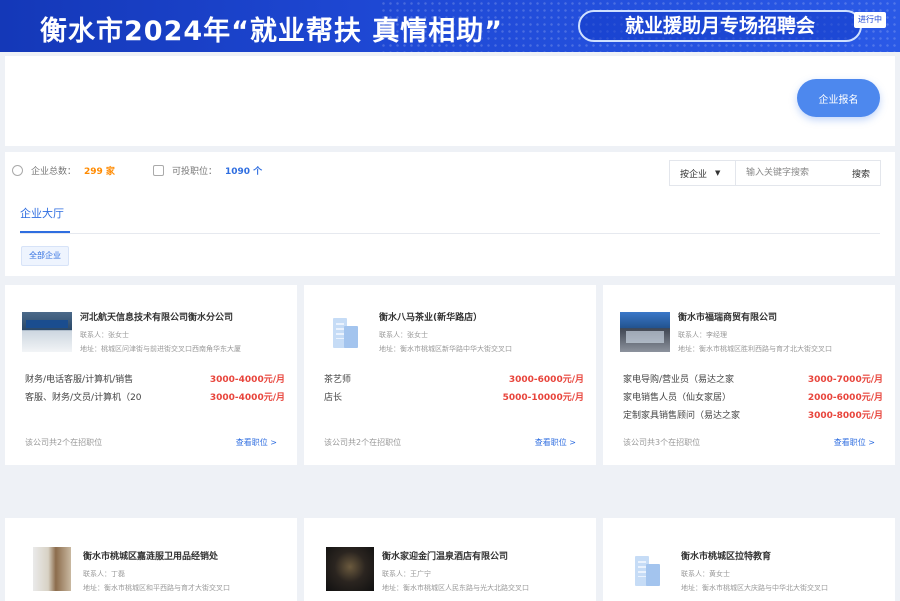 The height and width of the screenshot is (601, 900). I want to click on status-badge: 进行中, so click(870, 20).